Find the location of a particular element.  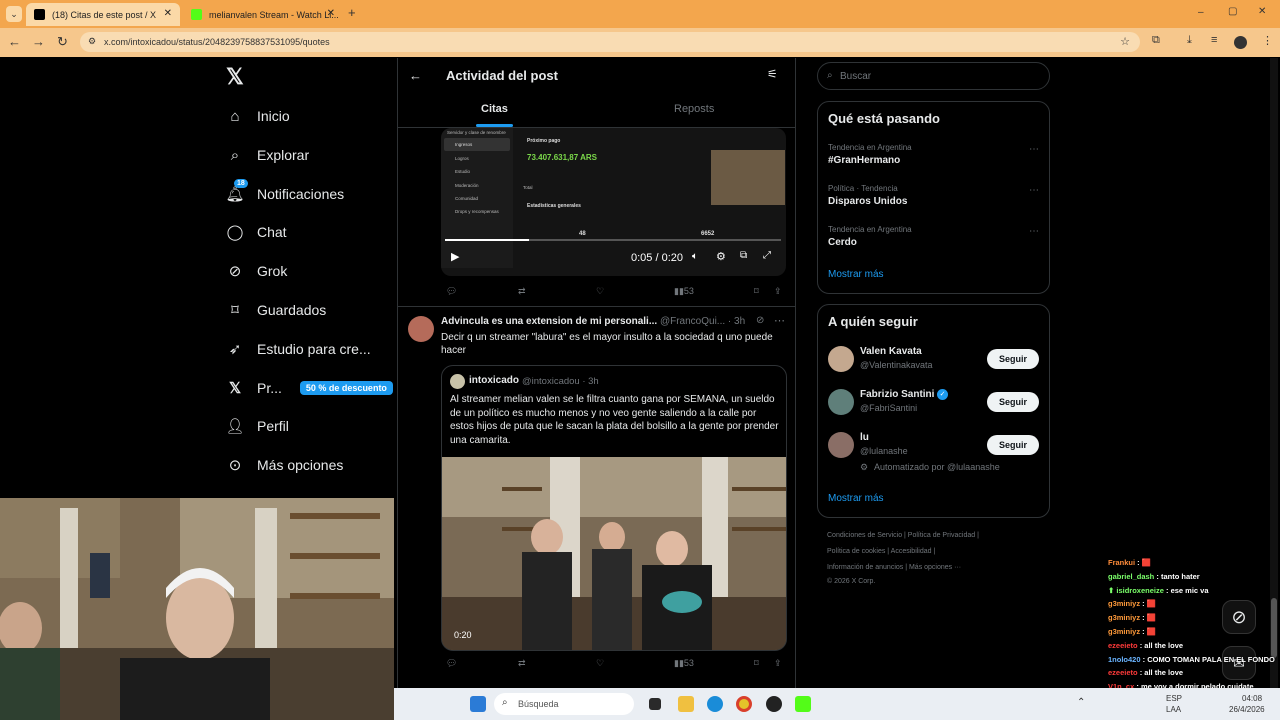

chrome-icon is located at coordinates (744, 704).